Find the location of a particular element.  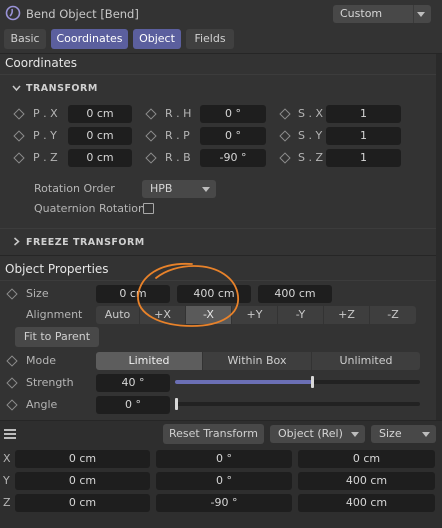

bottom-size-y-field: 400 cm is located at coordinates (366, 481).